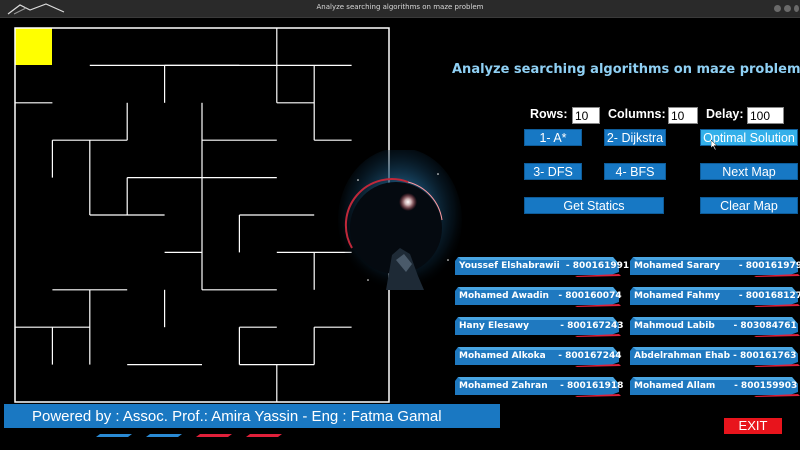  What do you see at coordinates (796, 8) in the screenshot?
I see `close-icon` at bounding box center [796, 8].